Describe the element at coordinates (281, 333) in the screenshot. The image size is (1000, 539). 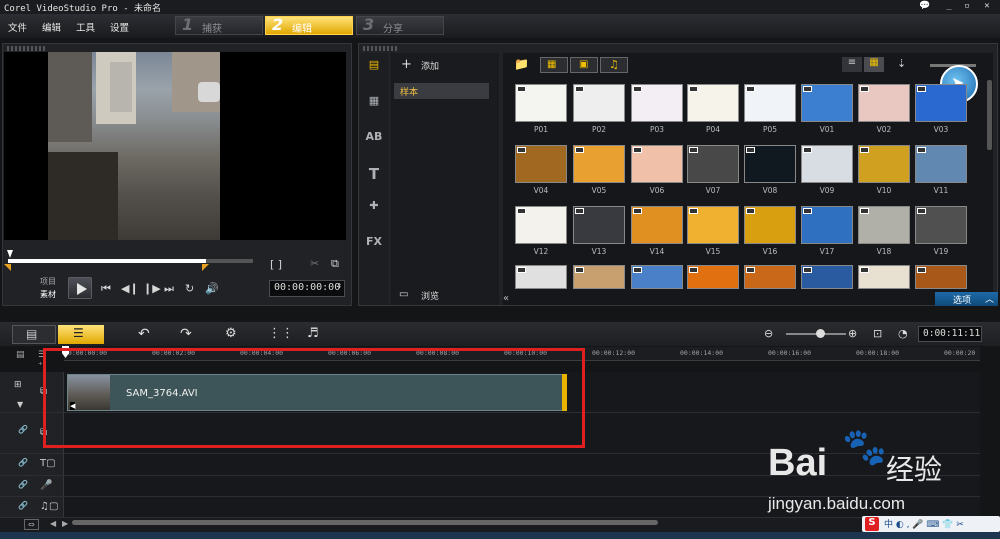
I see `audio-mixer-icon: ⋮⋮` at that location.